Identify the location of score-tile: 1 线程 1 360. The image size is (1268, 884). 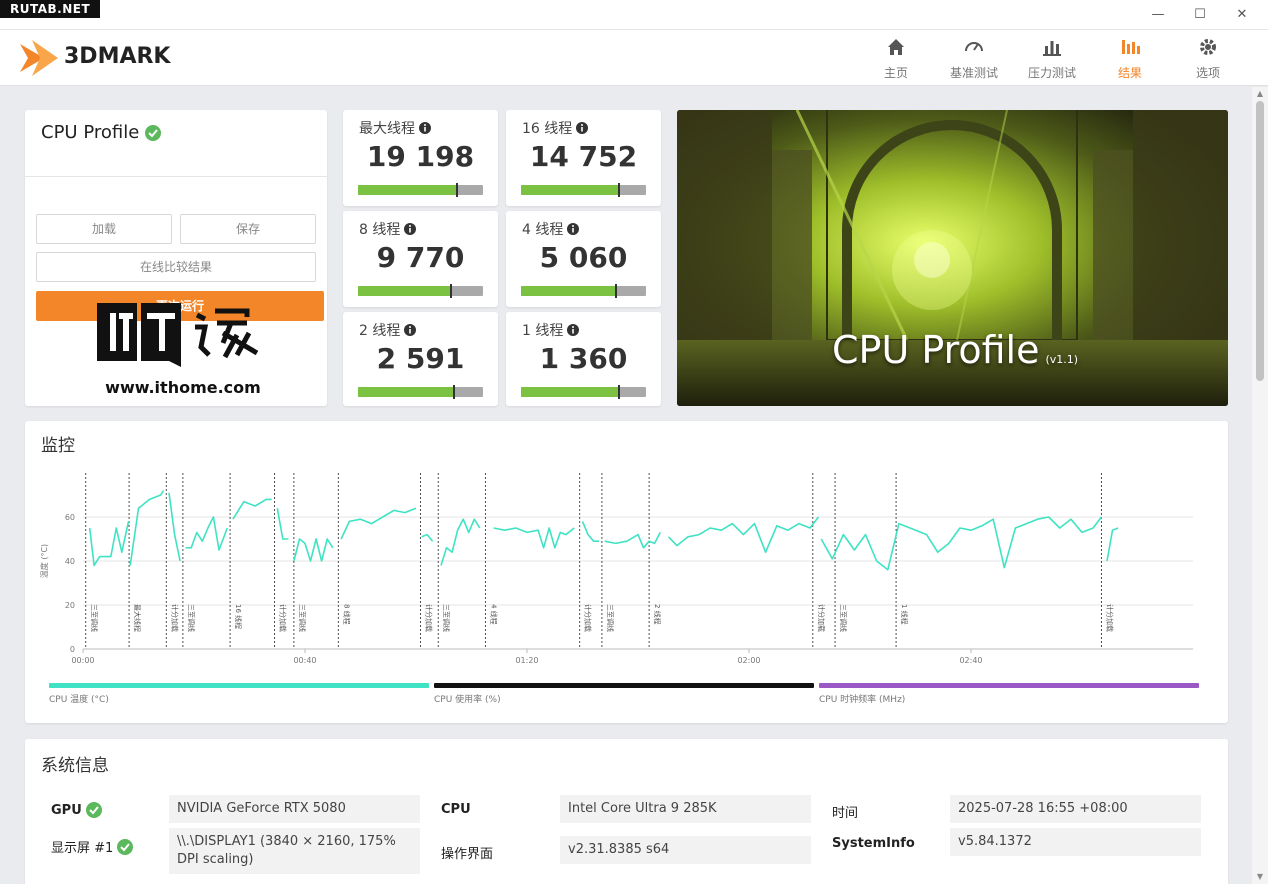
(583, 359).